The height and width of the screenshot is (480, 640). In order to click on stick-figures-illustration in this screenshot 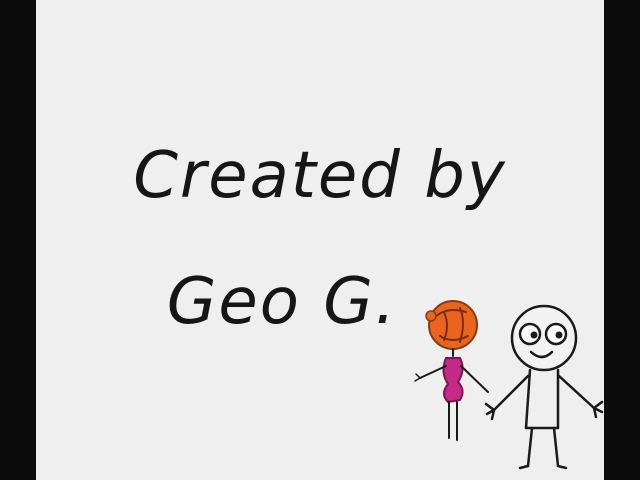, I will do `click(509, 385)`.